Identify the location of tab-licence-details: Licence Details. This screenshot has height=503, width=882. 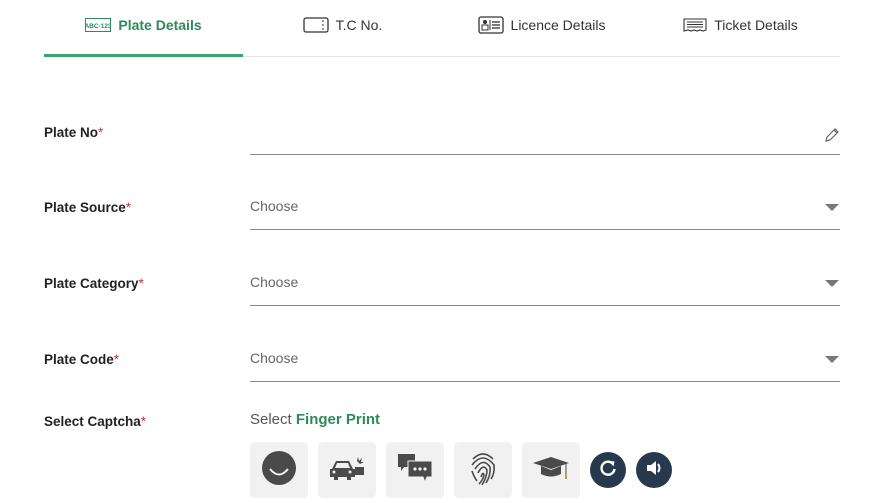
(541, 28).